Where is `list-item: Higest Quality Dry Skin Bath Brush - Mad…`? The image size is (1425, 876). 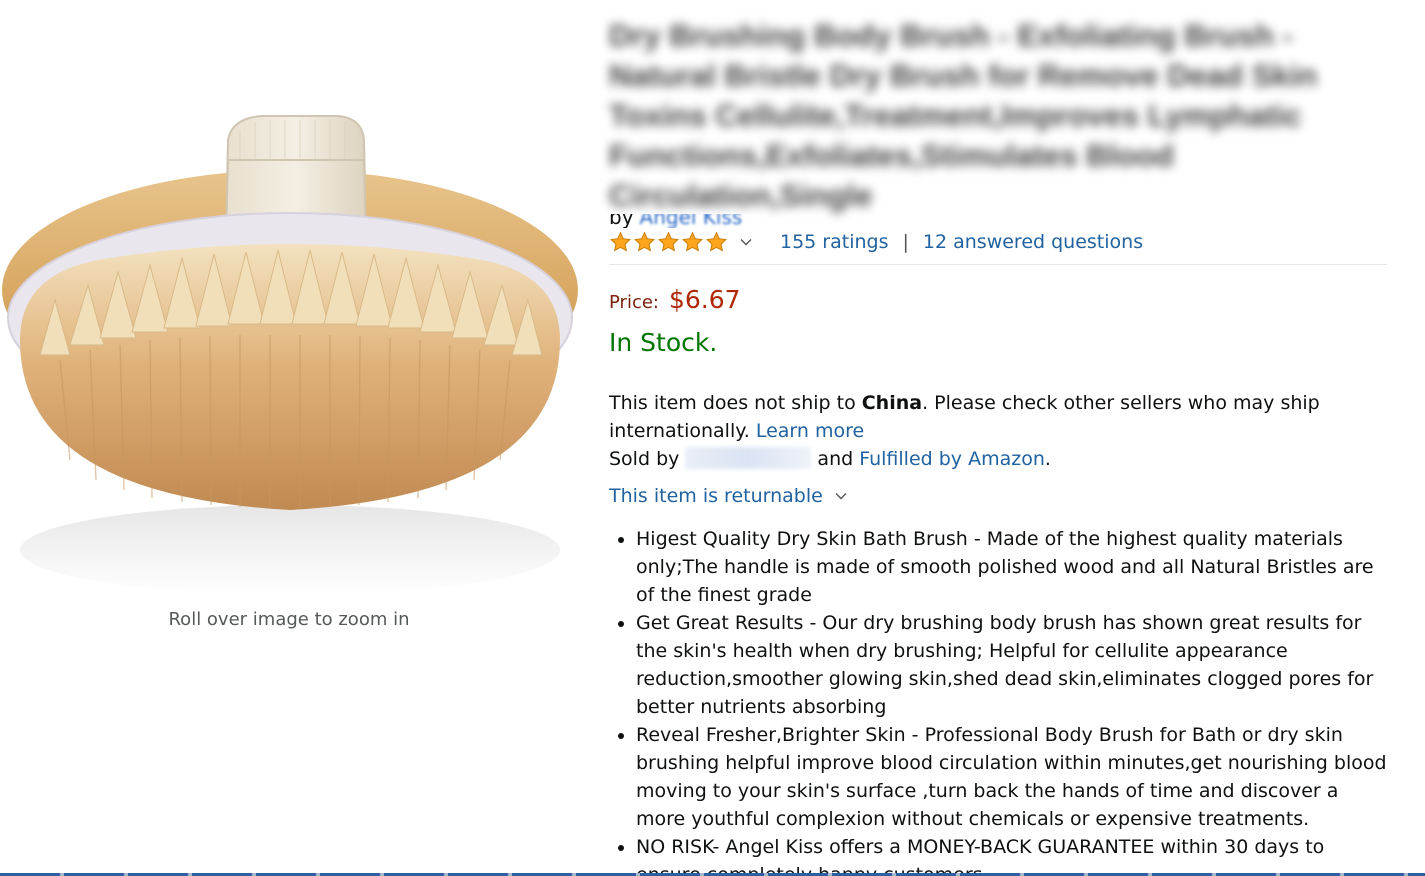 list-item: Higest Quality Dry Skin Bath Brush - Mad… is located at coordinates (1012, 567).